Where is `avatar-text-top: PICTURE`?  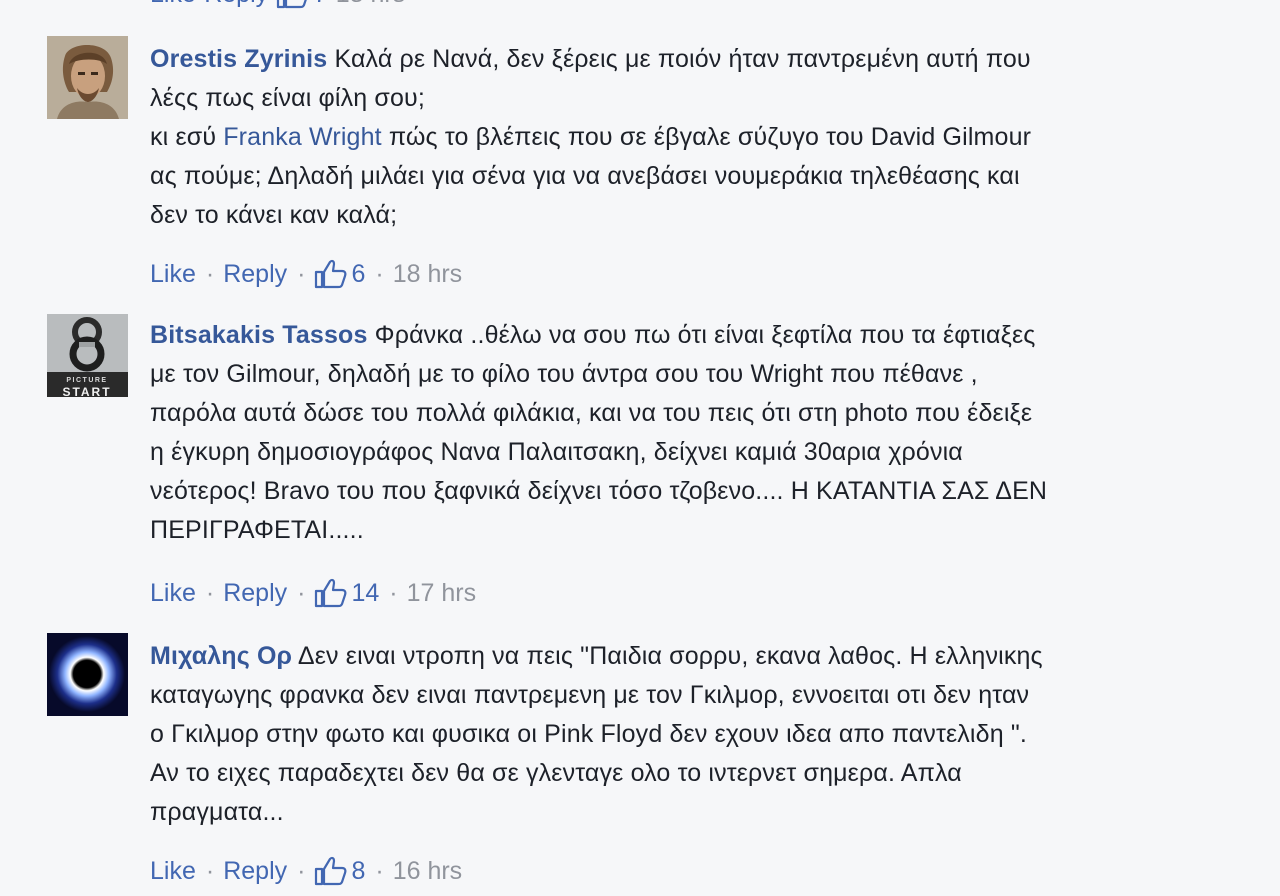 avatar-text-top: PICTURE is located at coordinates (86, 380).